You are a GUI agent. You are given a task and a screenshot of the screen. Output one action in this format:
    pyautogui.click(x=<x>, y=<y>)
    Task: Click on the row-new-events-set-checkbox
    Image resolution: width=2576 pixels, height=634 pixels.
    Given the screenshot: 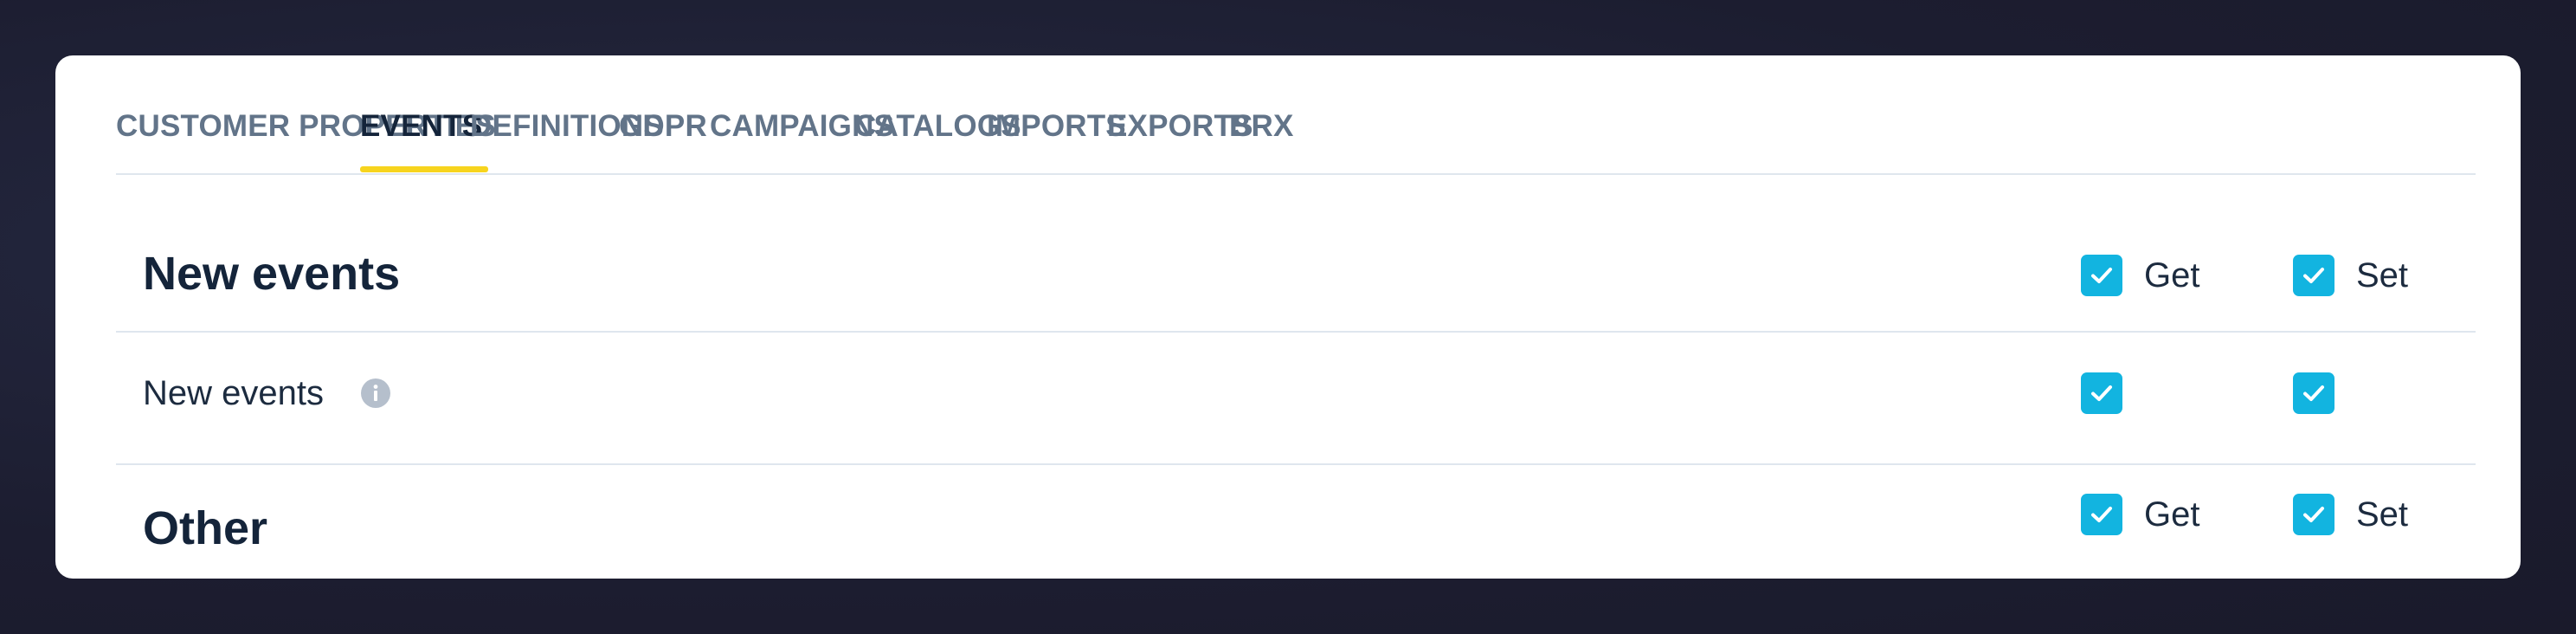 What is the action you would take?
    pyautogui.click(x=2313, y=393)
    